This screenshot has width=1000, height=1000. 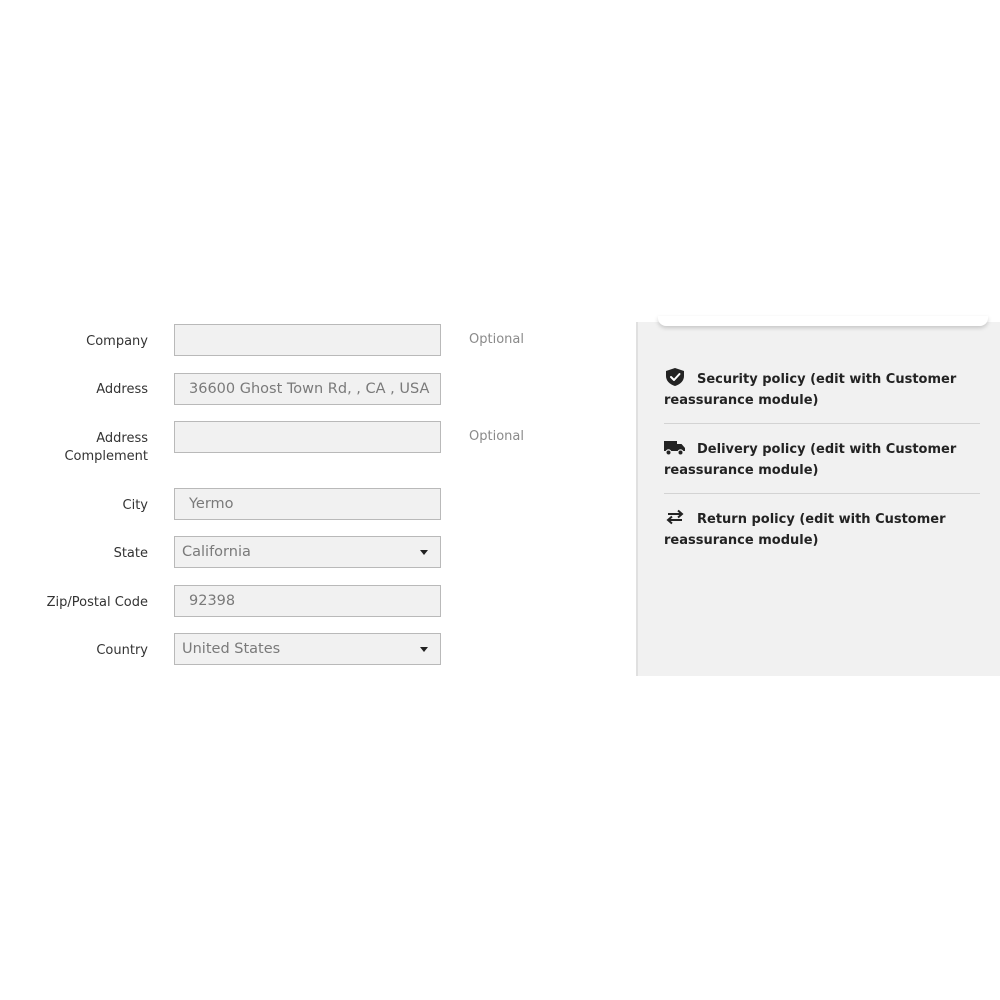 What do you see at coordinates (307, 504) in the screenshot?
I see `city-input` at bounding box center [307, 504].